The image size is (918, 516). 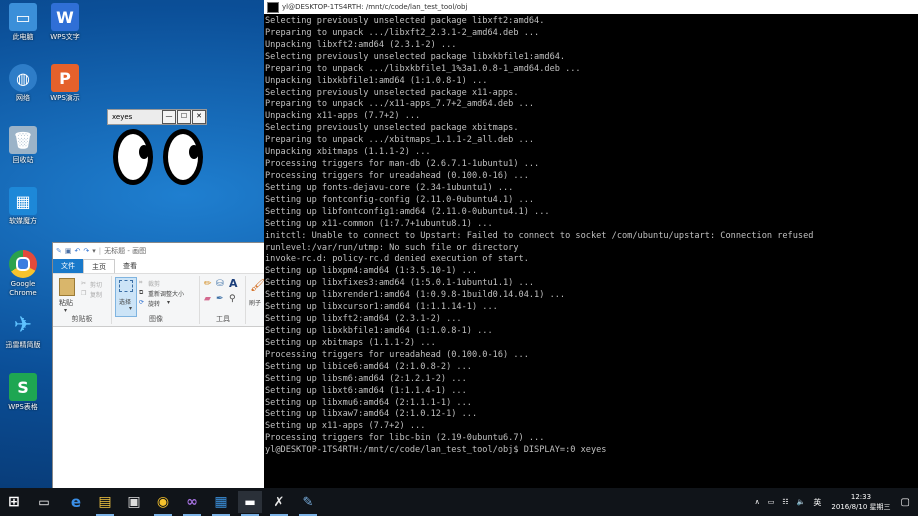 I want to click on recycle-bin-icon: 🗑, so click(x=23, y=140).